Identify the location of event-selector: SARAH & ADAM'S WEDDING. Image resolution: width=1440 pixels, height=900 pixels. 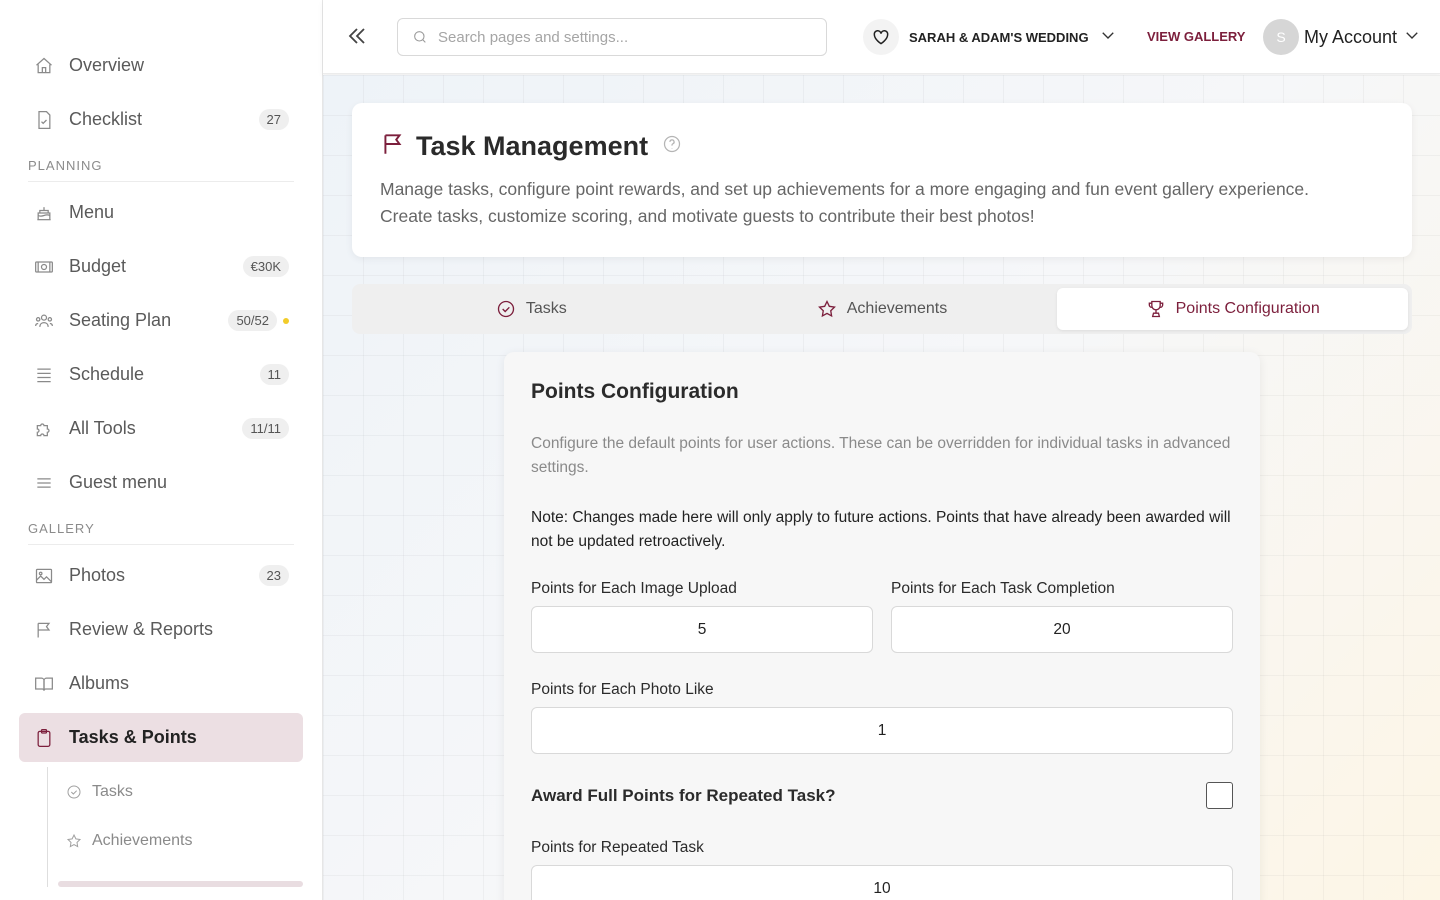
(990, 37).